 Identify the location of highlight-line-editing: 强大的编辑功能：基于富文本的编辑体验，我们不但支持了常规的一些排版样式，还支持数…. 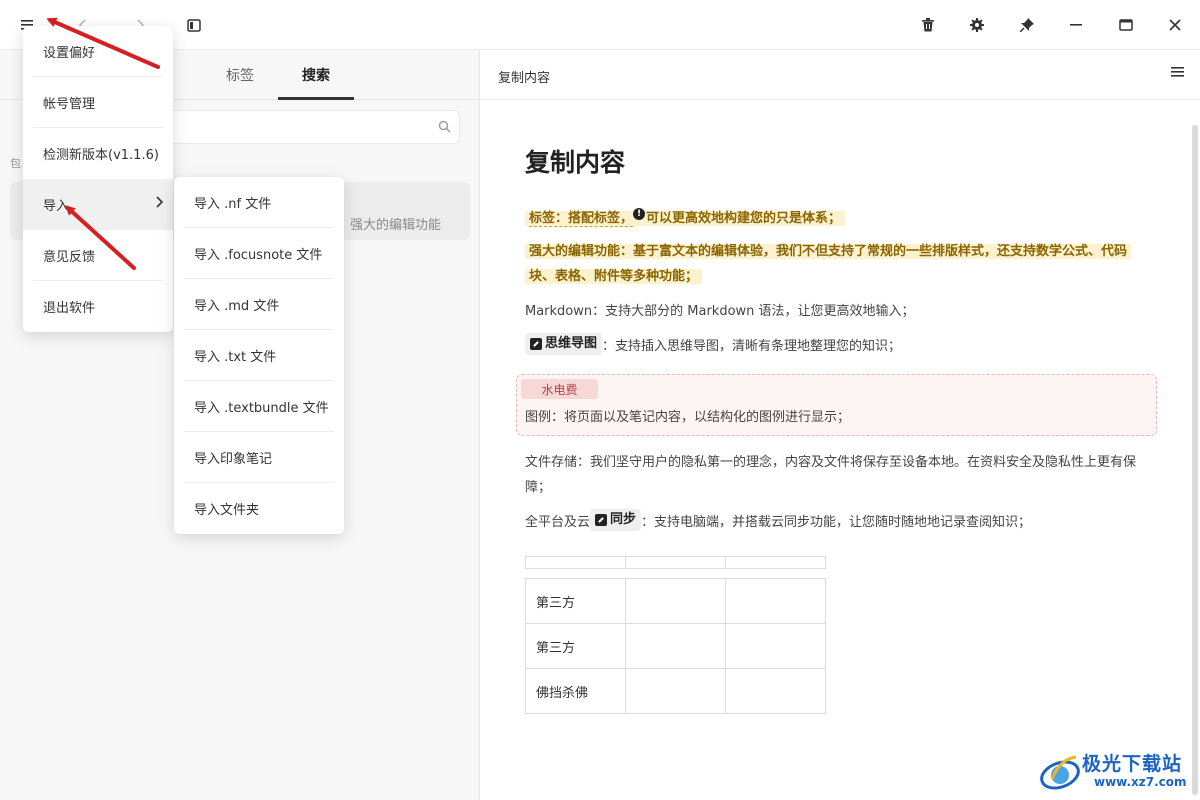
(838, 264).